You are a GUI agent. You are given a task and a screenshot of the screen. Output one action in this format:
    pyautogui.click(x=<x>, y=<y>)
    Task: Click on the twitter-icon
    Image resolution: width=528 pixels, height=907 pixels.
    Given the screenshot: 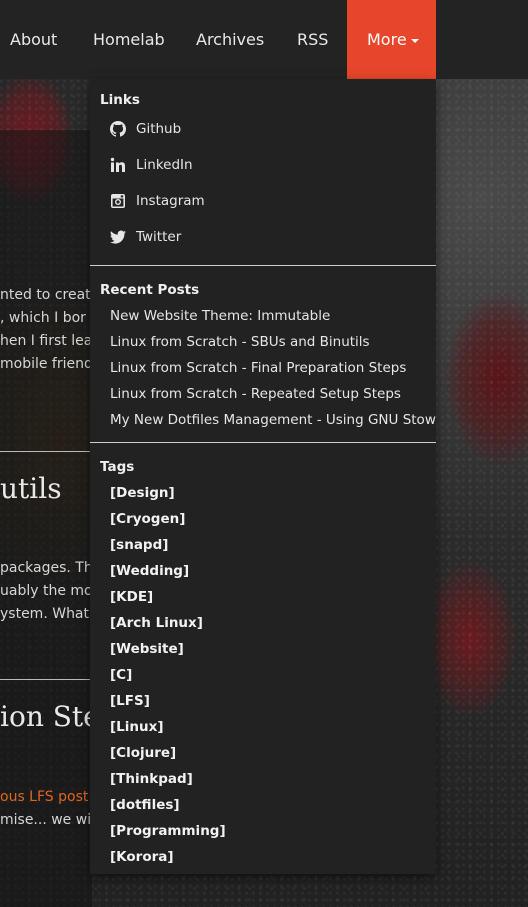 What is the action you would take?
    pyautogui.click(x=118, y=237)
    